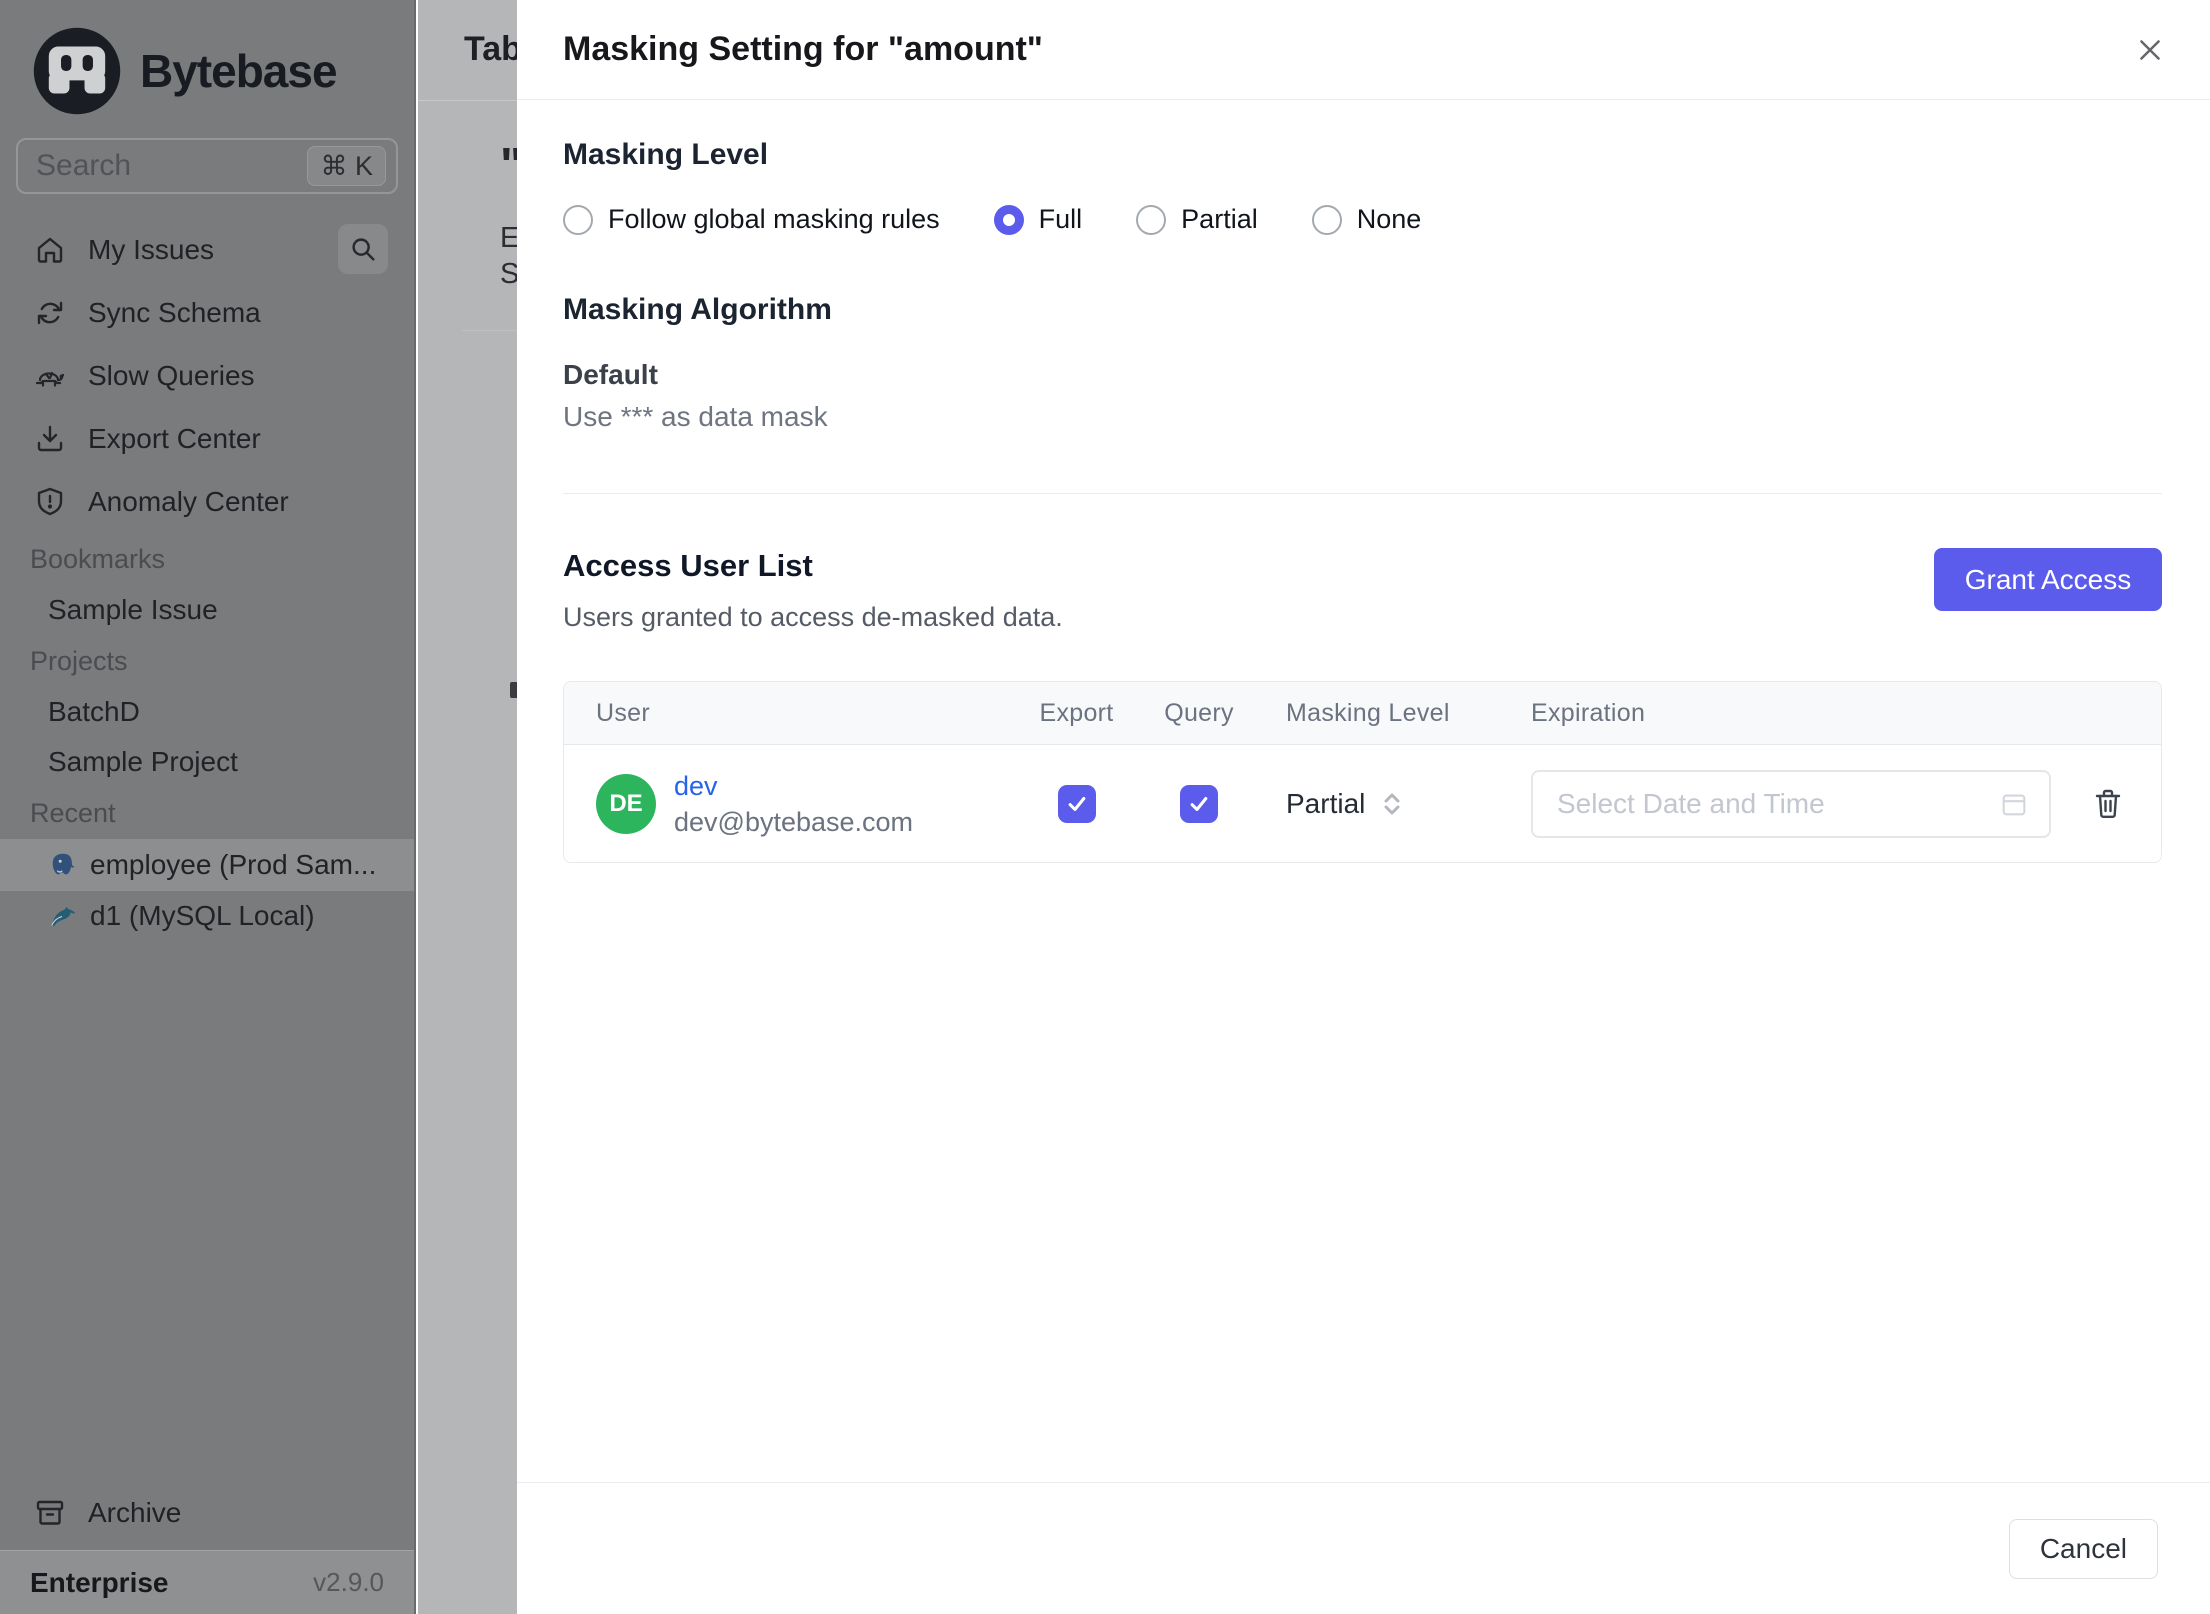 This screenshot has width=2210, height=1614. I want to click on radio-label: Partial, so click(1219, 219).